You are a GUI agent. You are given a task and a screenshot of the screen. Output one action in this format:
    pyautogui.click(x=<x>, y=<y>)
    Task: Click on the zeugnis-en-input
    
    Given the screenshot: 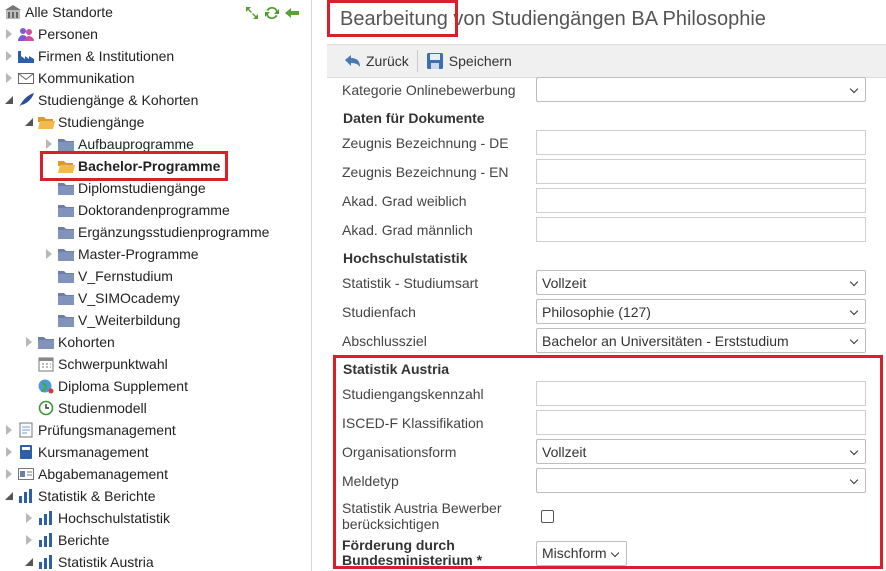 What is the action you would take?
    pyautogui.click(x=701, y=171)
    